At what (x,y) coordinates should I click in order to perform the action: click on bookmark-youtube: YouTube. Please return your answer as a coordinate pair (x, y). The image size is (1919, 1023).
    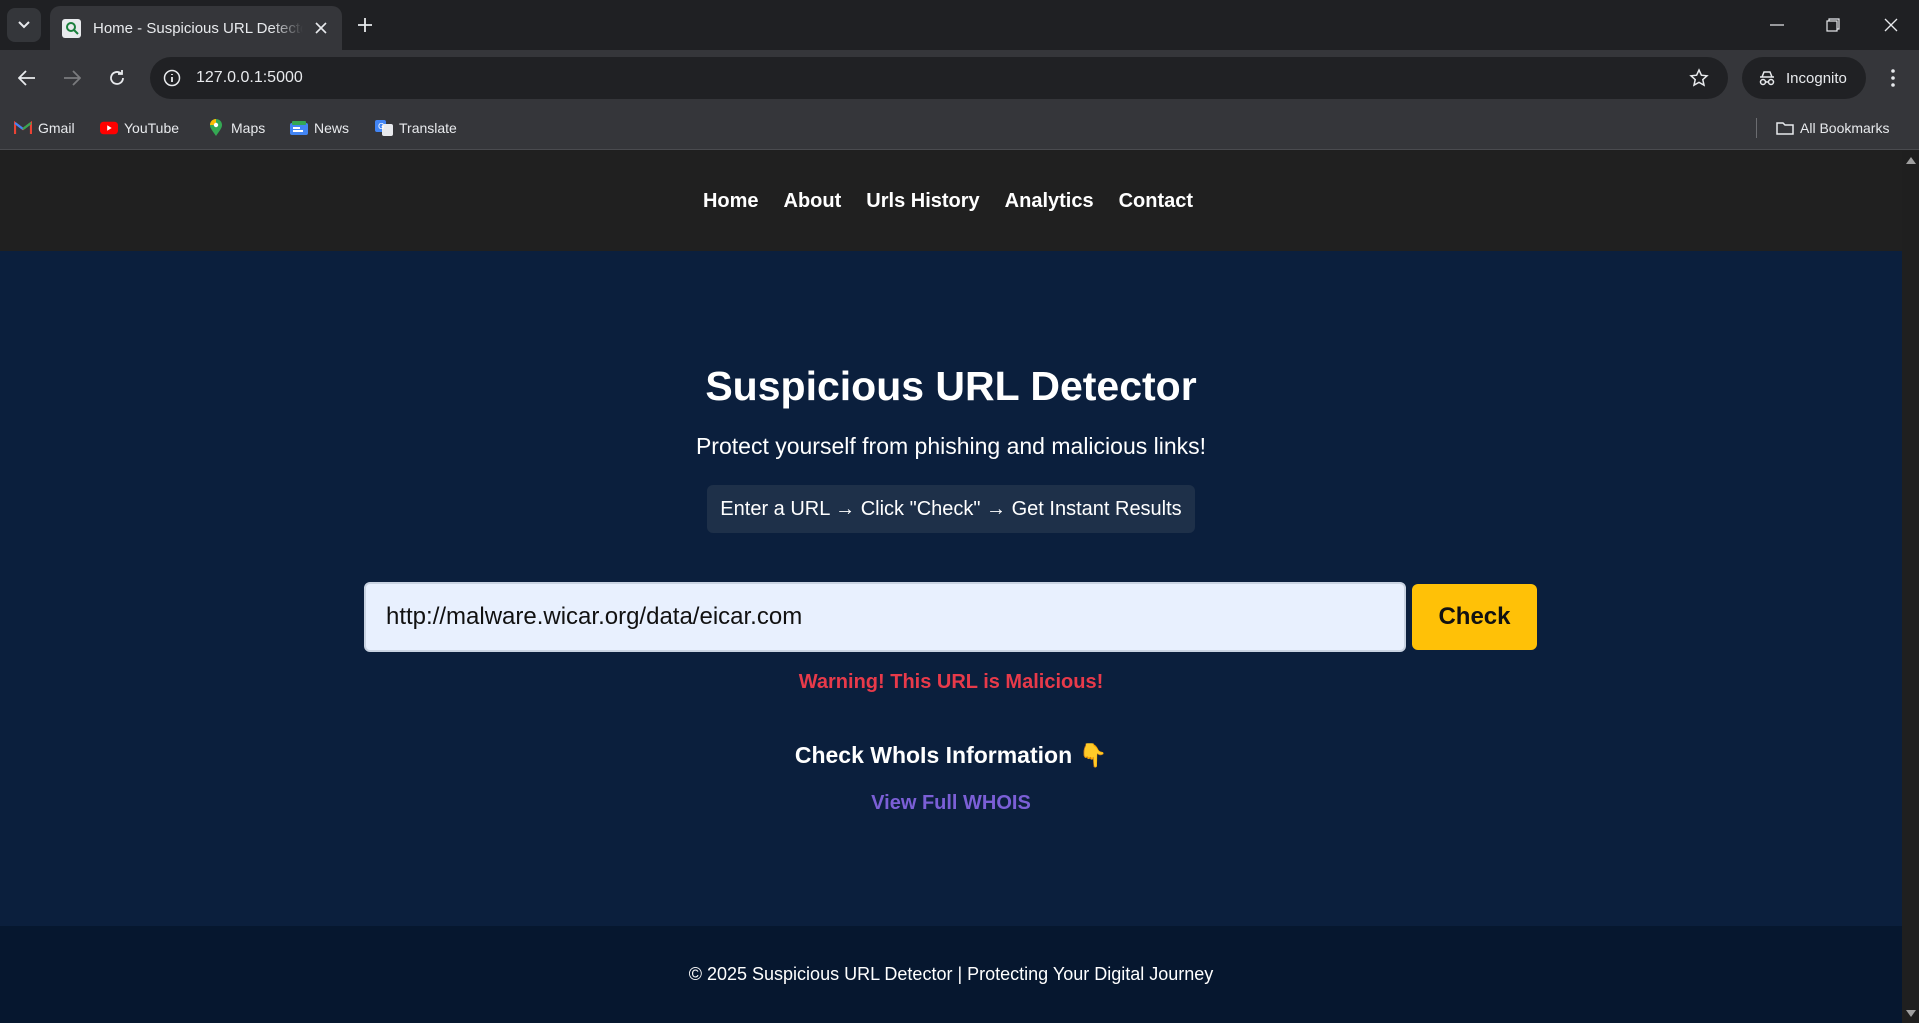
    Looking at the image, I should click on (139, 128).